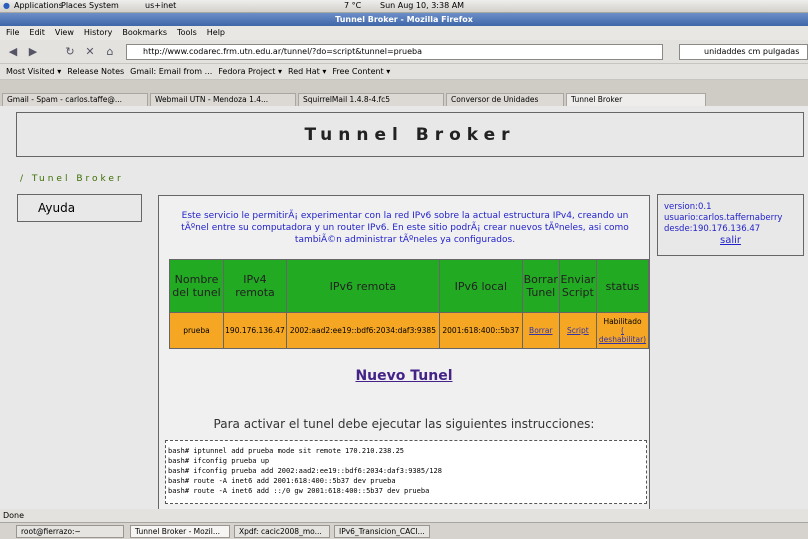 The image size is (808, 539). I want to click on col-ipv4: IPv4 remota, so click(255, 286).